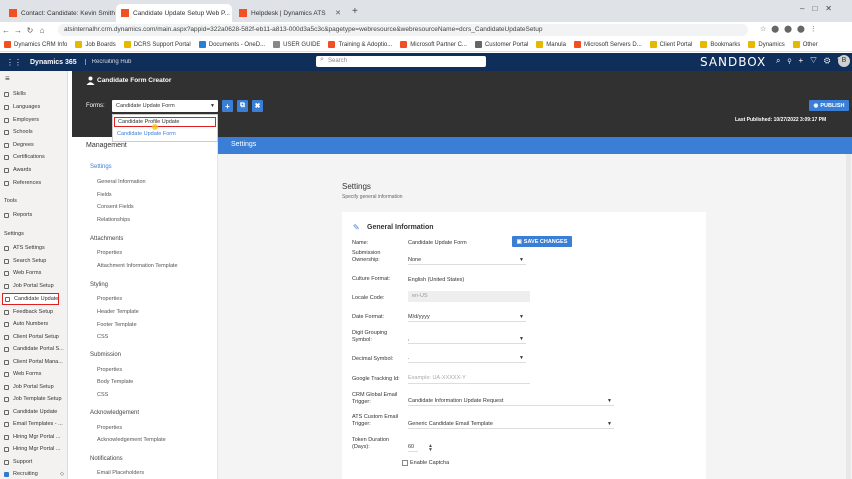  Describe the element at coordinates (104, 195) in the screenshot. I see `menu-fields: Fields` at that location.